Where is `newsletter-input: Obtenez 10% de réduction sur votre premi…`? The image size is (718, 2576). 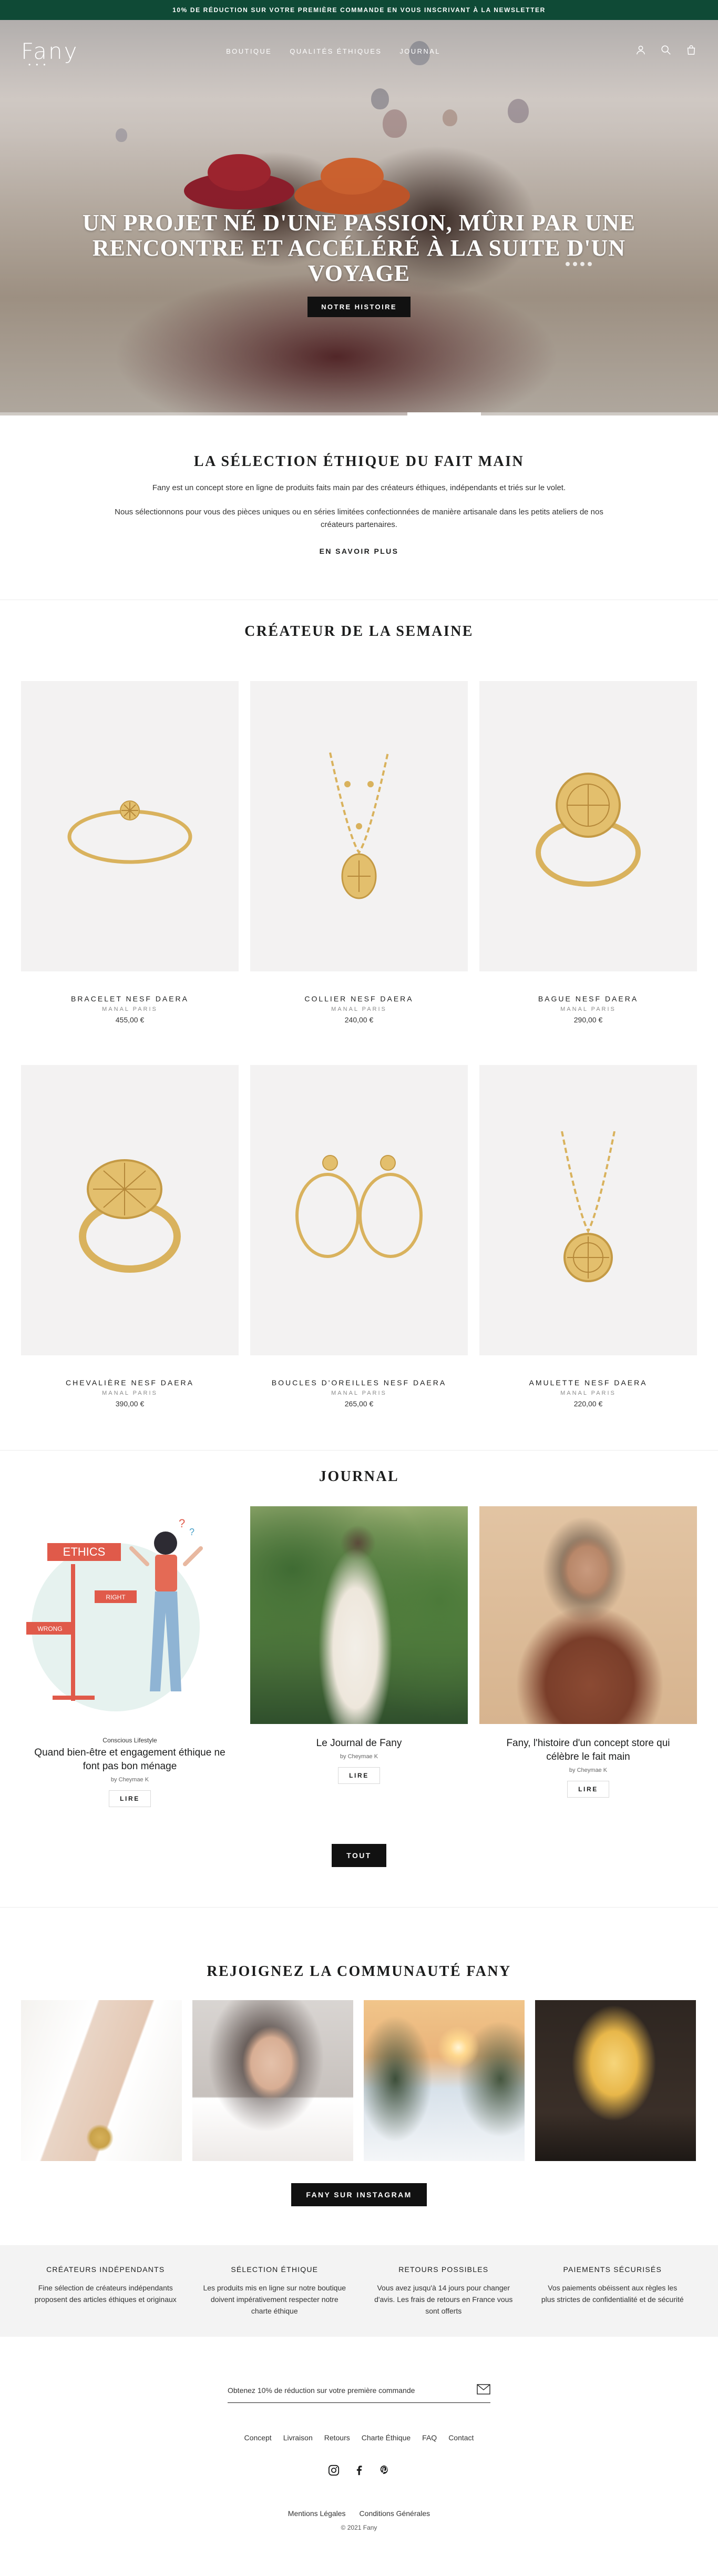
newsletter-input: Obtenez 10% de réduction sur votre premi… is located at coordinates (321, 2390).